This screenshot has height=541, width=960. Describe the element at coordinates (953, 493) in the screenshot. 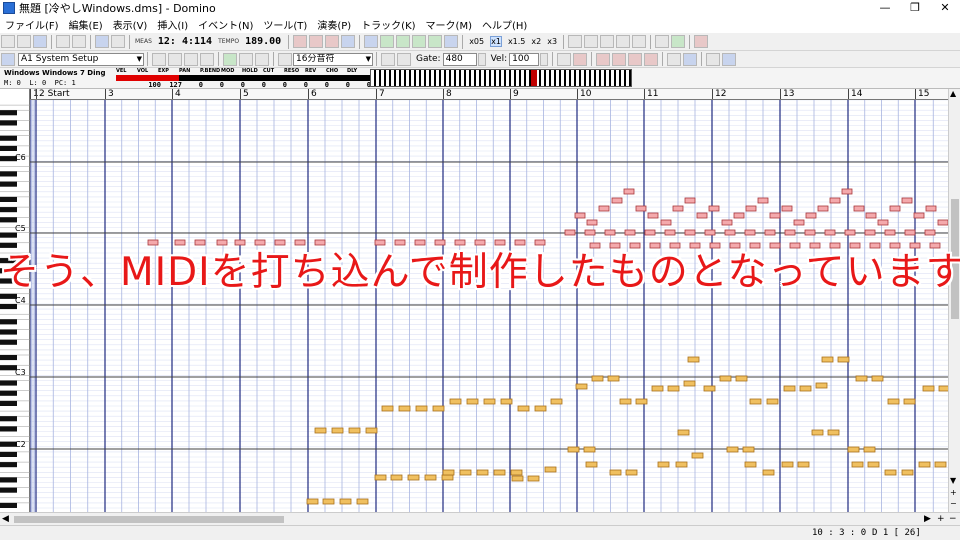

I see `zoom-plus-icon: +` at that location.